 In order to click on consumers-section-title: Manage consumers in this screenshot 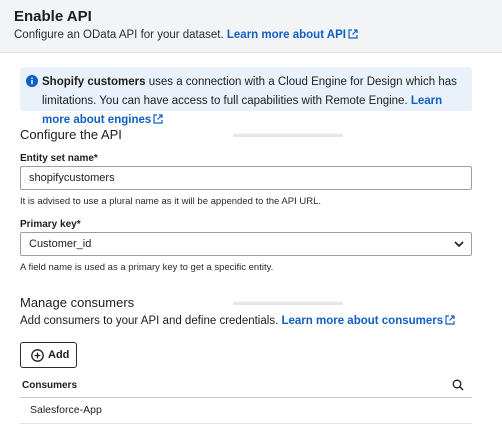, I will do `click(77, 302)`.